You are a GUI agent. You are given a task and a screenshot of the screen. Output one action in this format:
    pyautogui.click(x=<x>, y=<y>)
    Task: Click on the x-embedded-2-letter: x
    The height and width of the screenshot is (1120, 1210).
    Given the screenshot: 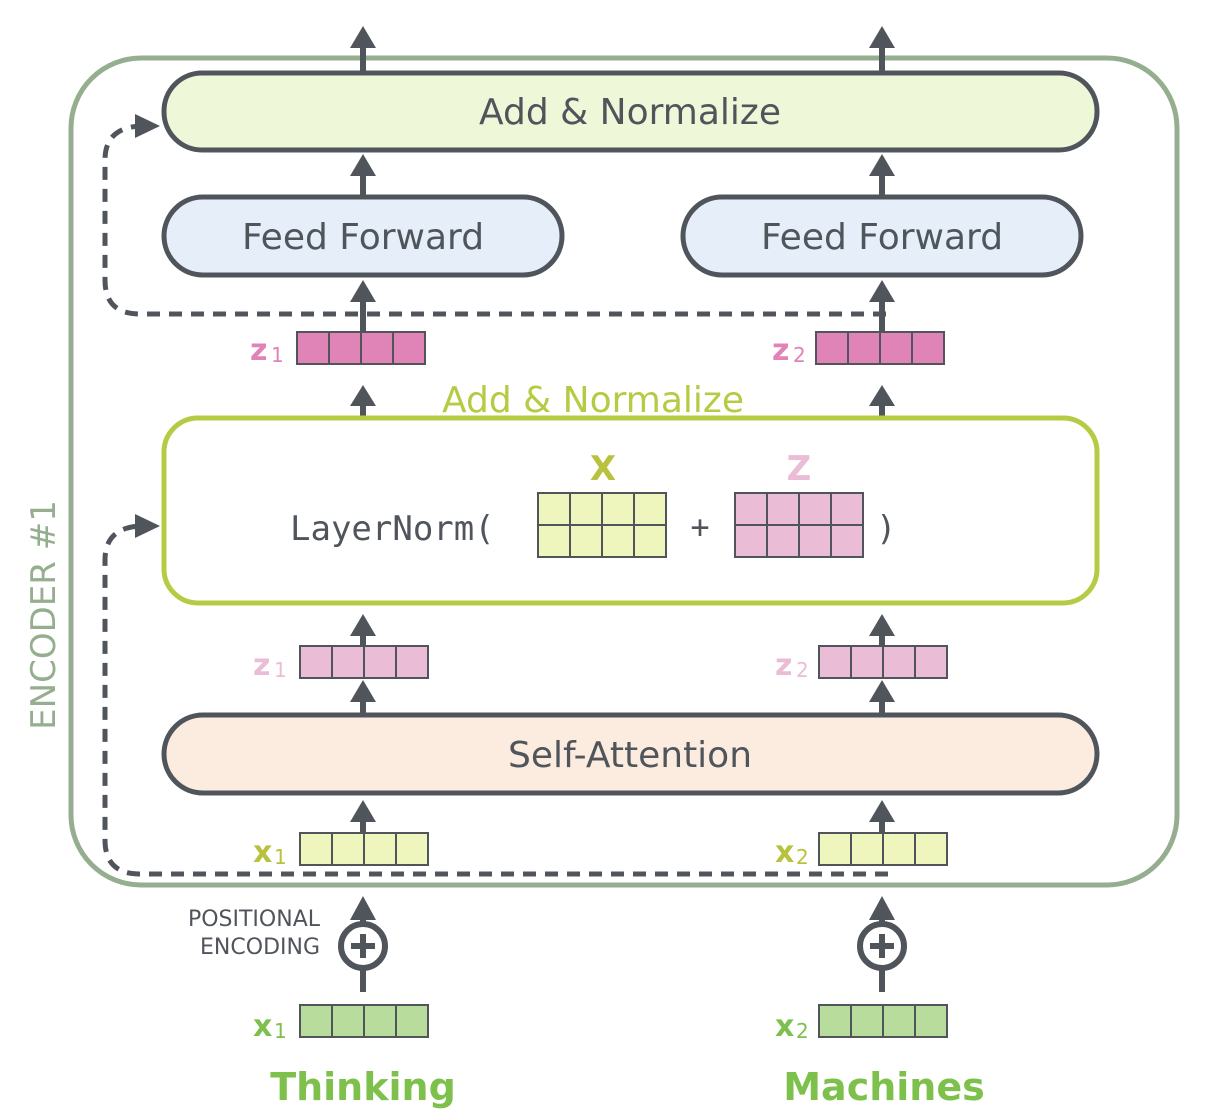 What is the action you would take?
    pyautogui.click(x=784, y=852)
    